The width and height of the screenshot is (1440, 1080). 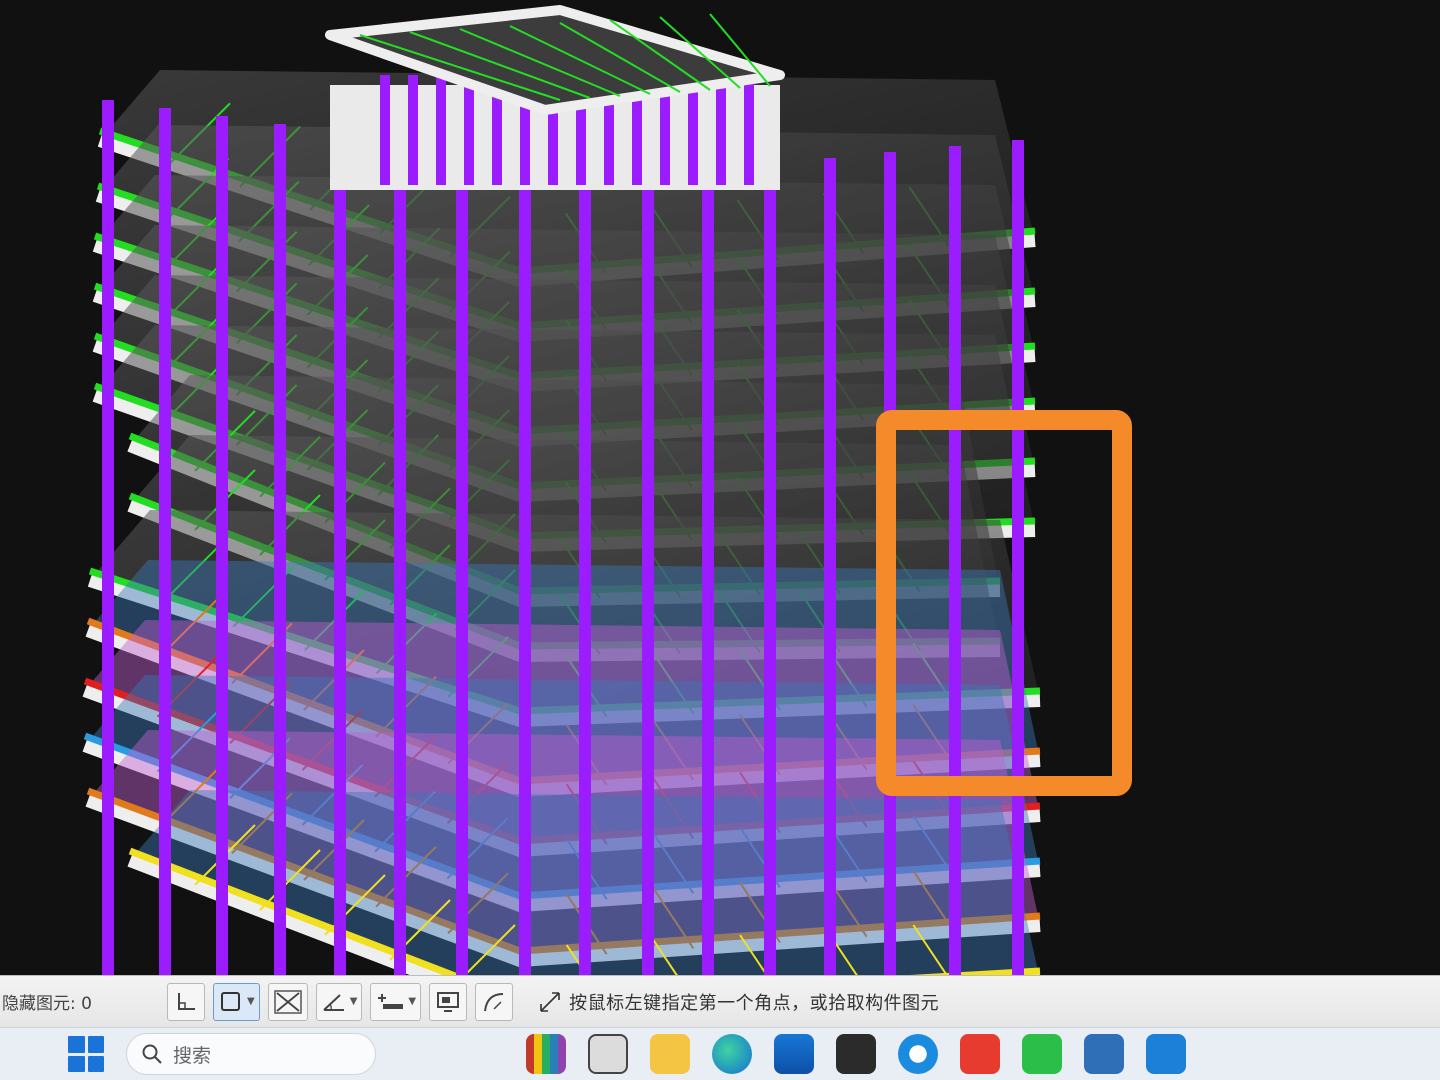 What do you see at coordinates (192, 1055) in the screenshot?
I see `search-placeholder: 搜索` at bounding box center [192, 1055].